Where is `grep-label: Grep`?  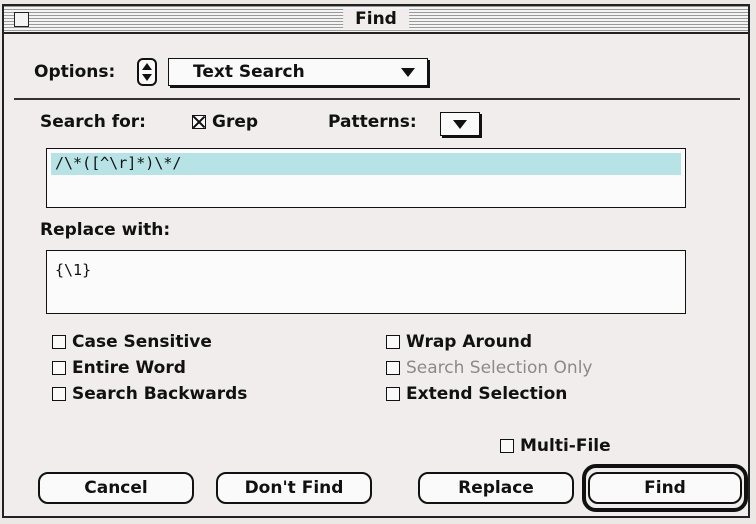 grep-label: Grep is located at coordinates (235, 122).